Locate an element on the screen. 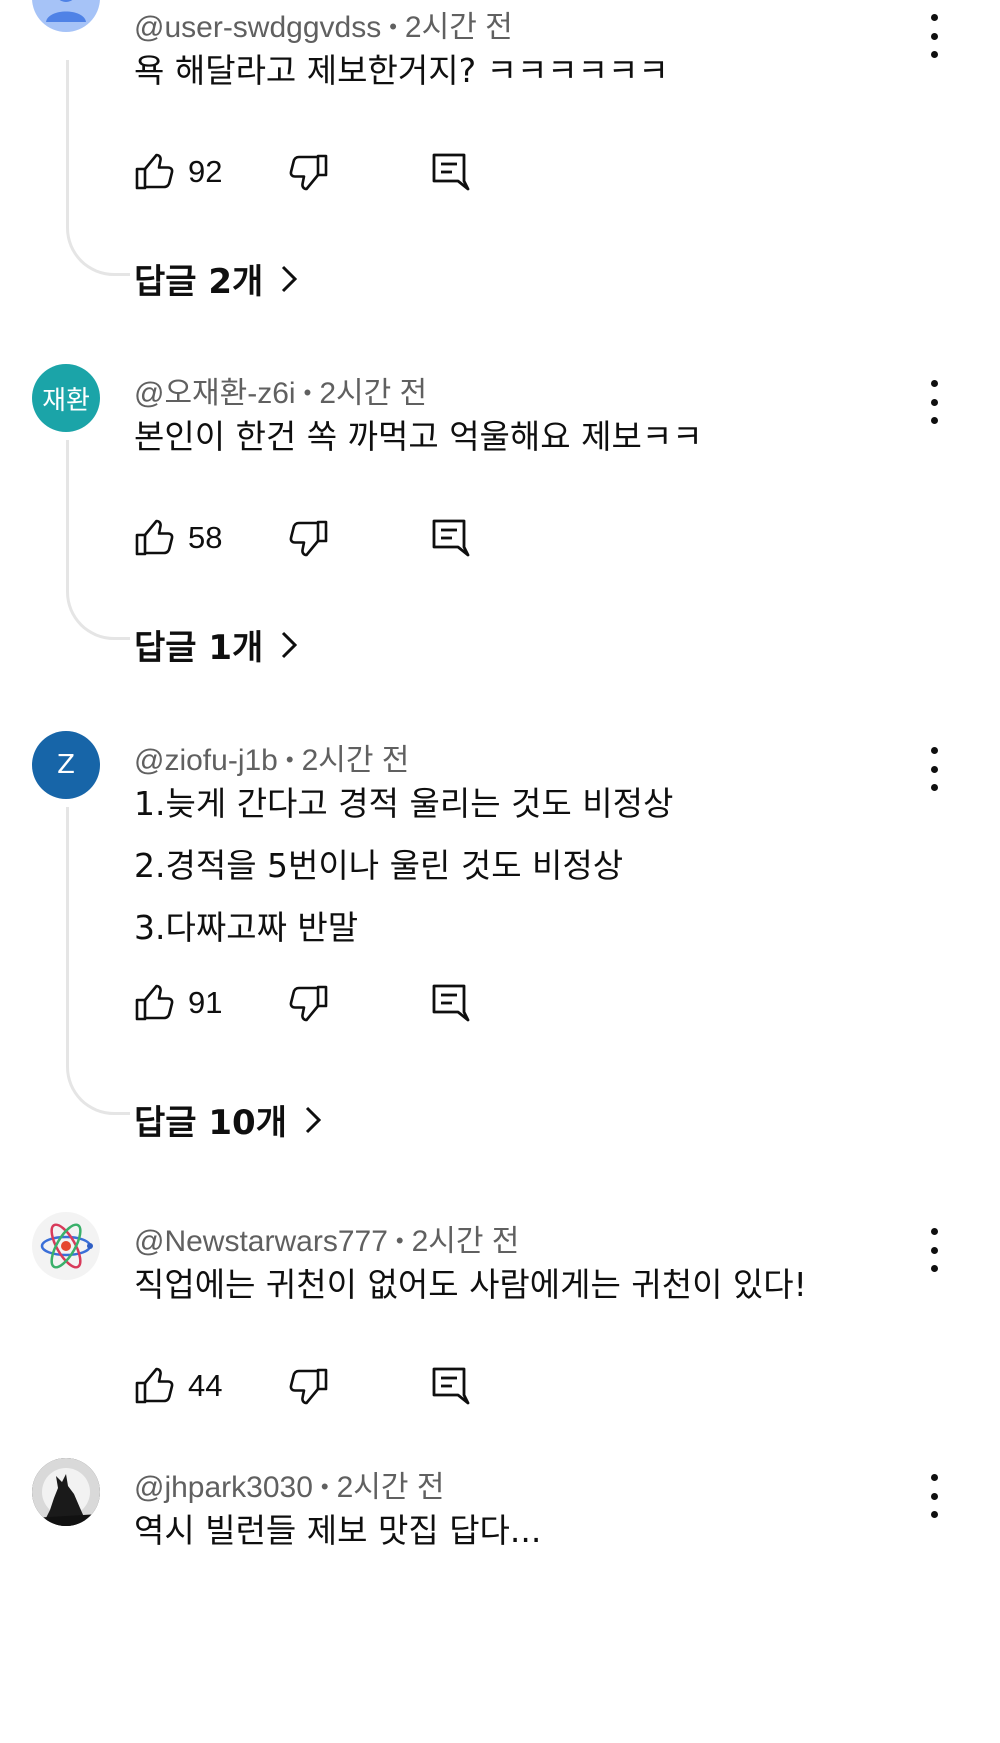 This screenshot has width=1000, height=1743. person-icon is located at coordinates (66, 11).